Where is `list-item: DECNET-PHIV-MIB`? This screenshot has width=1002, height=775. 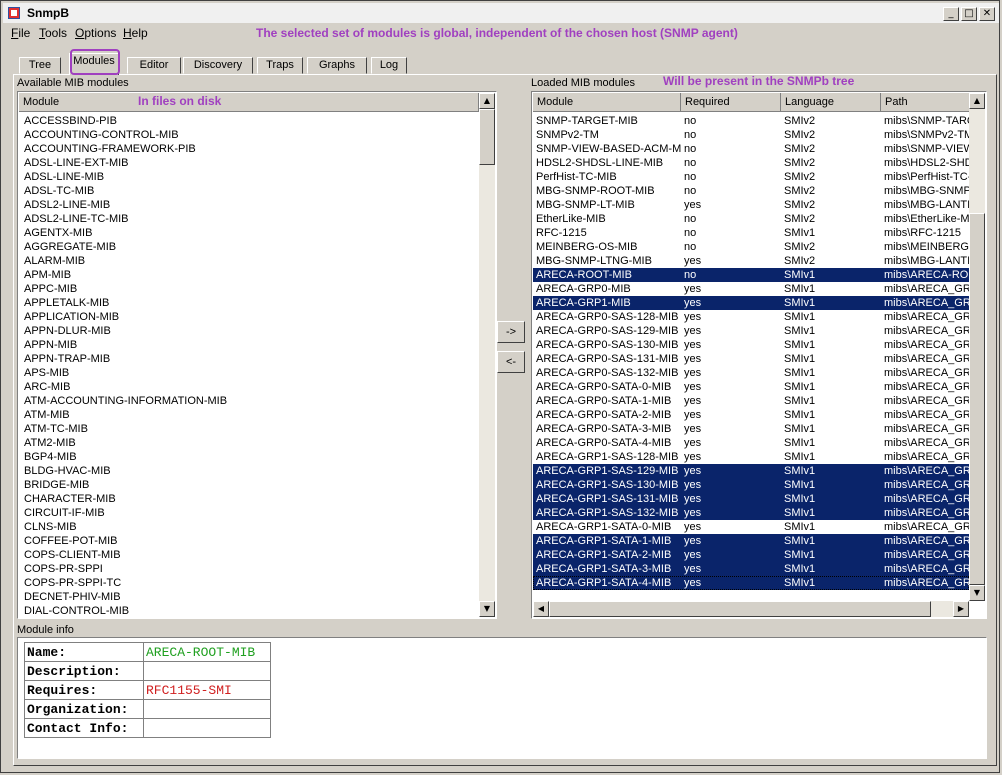 list-item: DECNET-PHIV-MIB is located at coordinates (249, 597).